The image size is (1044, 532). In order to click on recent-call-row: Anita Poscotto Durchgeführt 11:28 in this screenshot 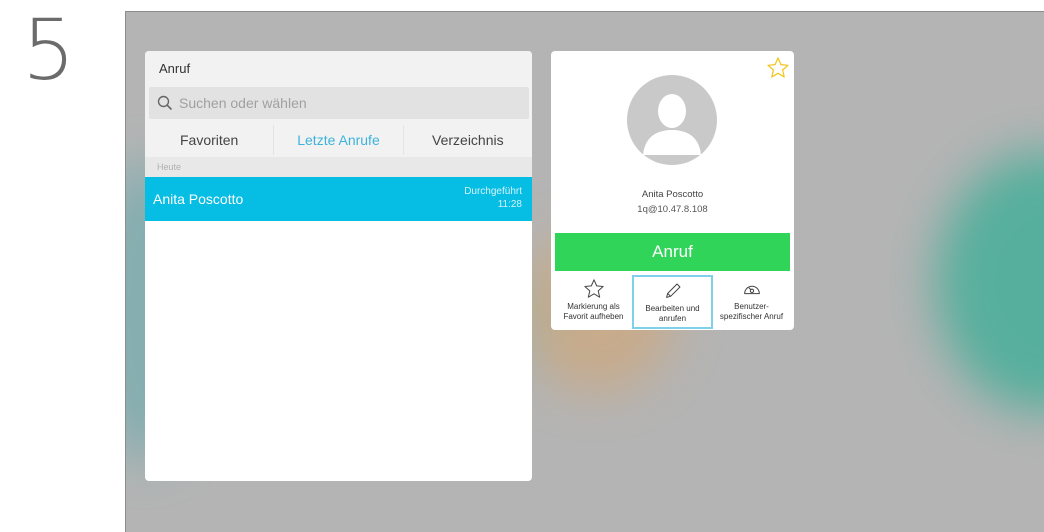, I will do `click(338, 199)`.